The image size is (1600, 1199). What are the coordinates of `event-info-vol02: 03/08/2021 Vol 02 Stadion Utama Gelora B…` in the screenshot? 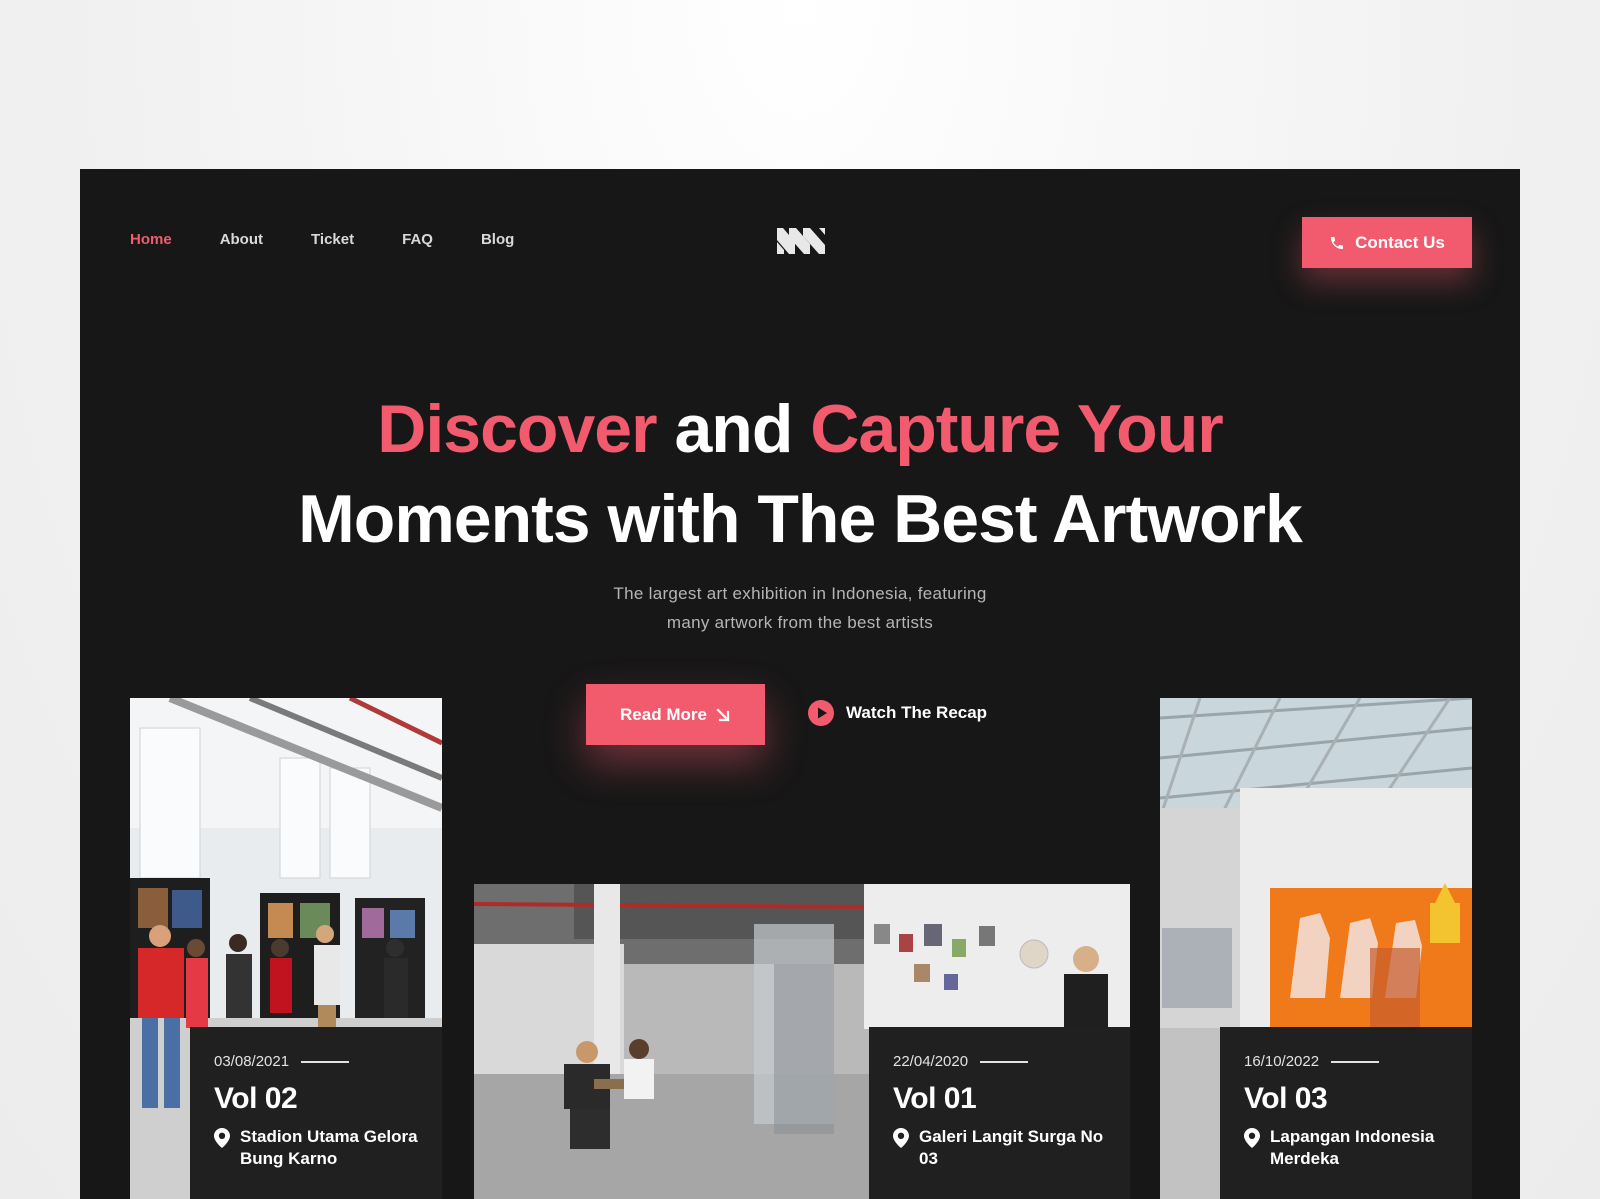 It's located at (316, 1113).